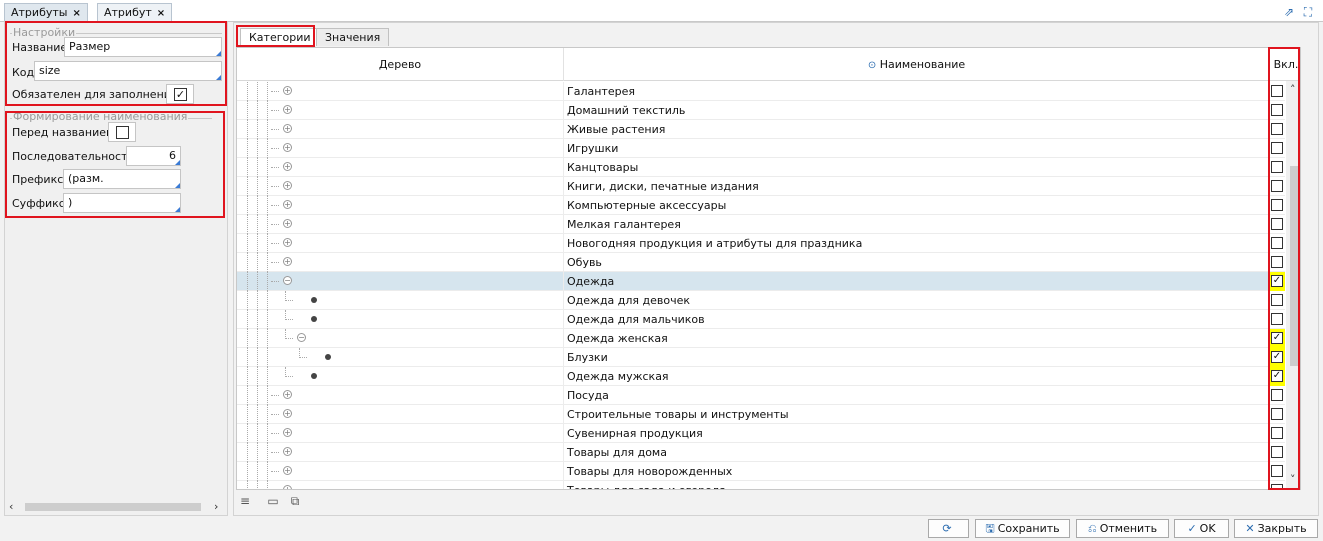 The width and height of the screenshot is (1323, 541). Describe the element at coordinates (128, 71) in the screenshot. I see `code-field: size` at that location.